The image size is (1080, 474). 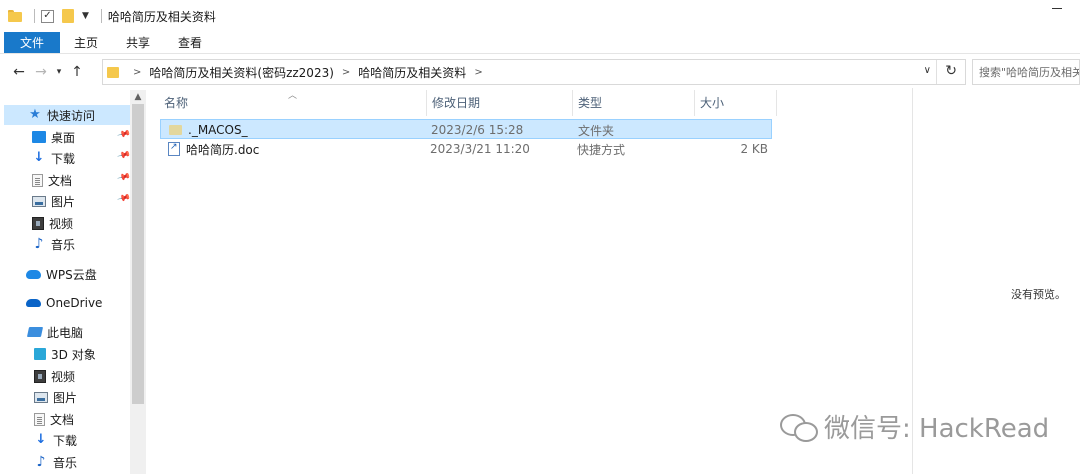 What do you see at coordinates (40, 354) in the screenshot?
I see `cube-icon` at bounding box center [40, 354].